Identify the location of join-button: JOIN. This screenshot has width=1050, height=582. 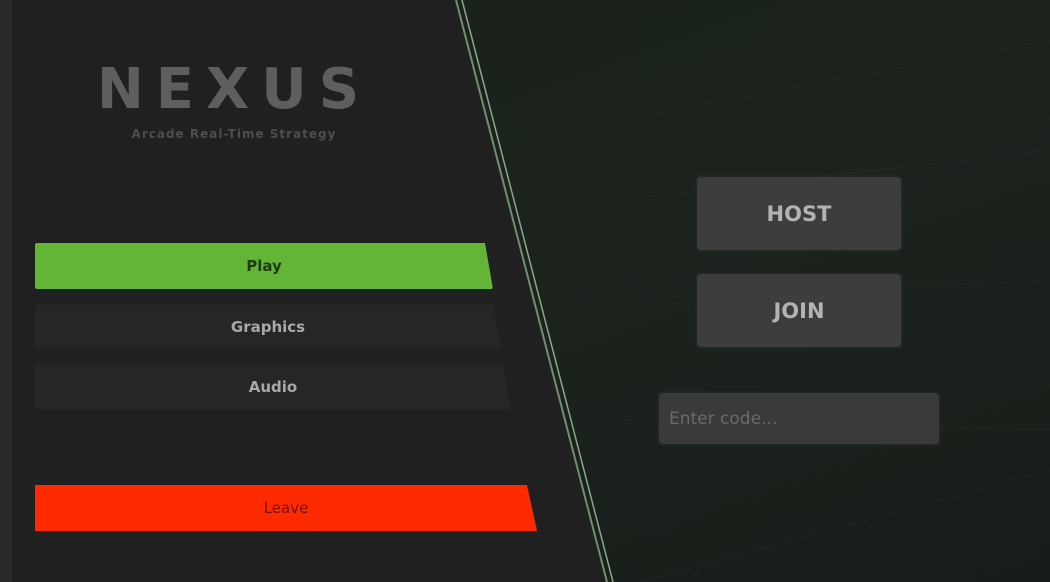
(799, 310).